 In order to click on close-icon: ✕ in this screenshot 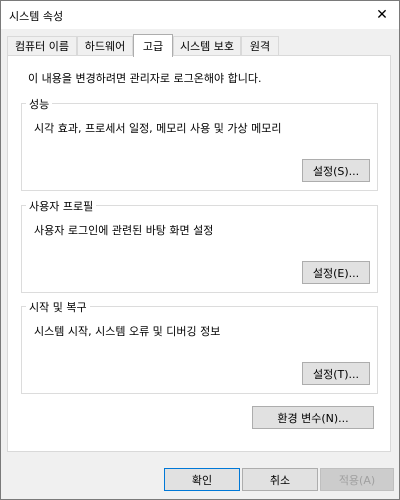, I will do `click(382, 15)`.